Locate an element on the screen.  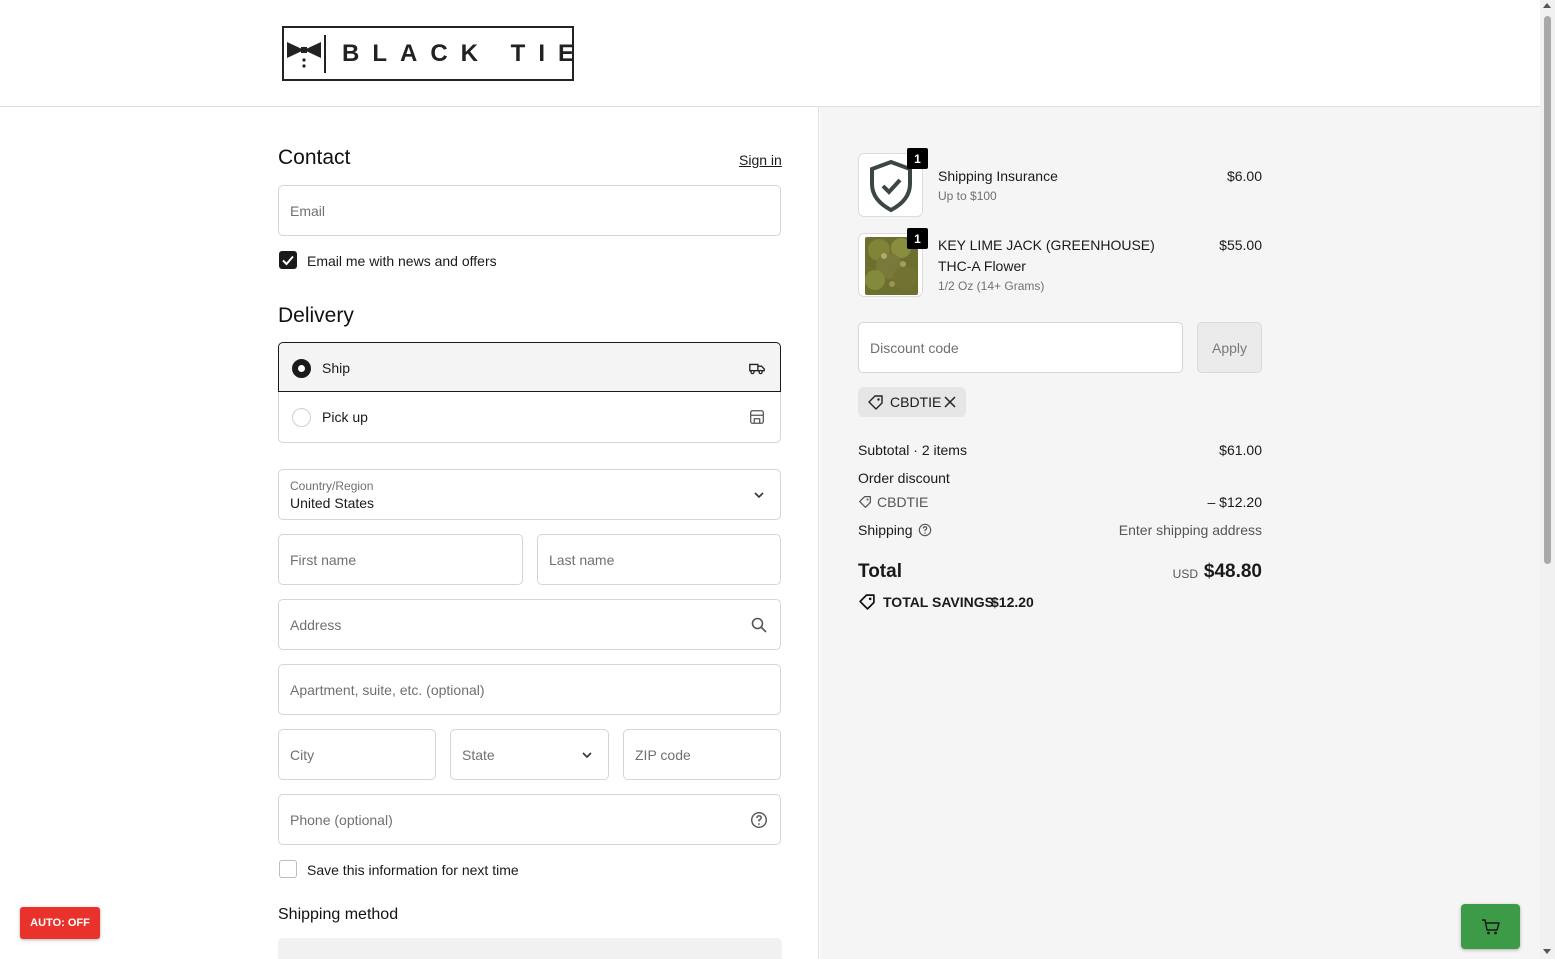
applied-discount-chip: CBDTIE is located at coordinates (912, 402).